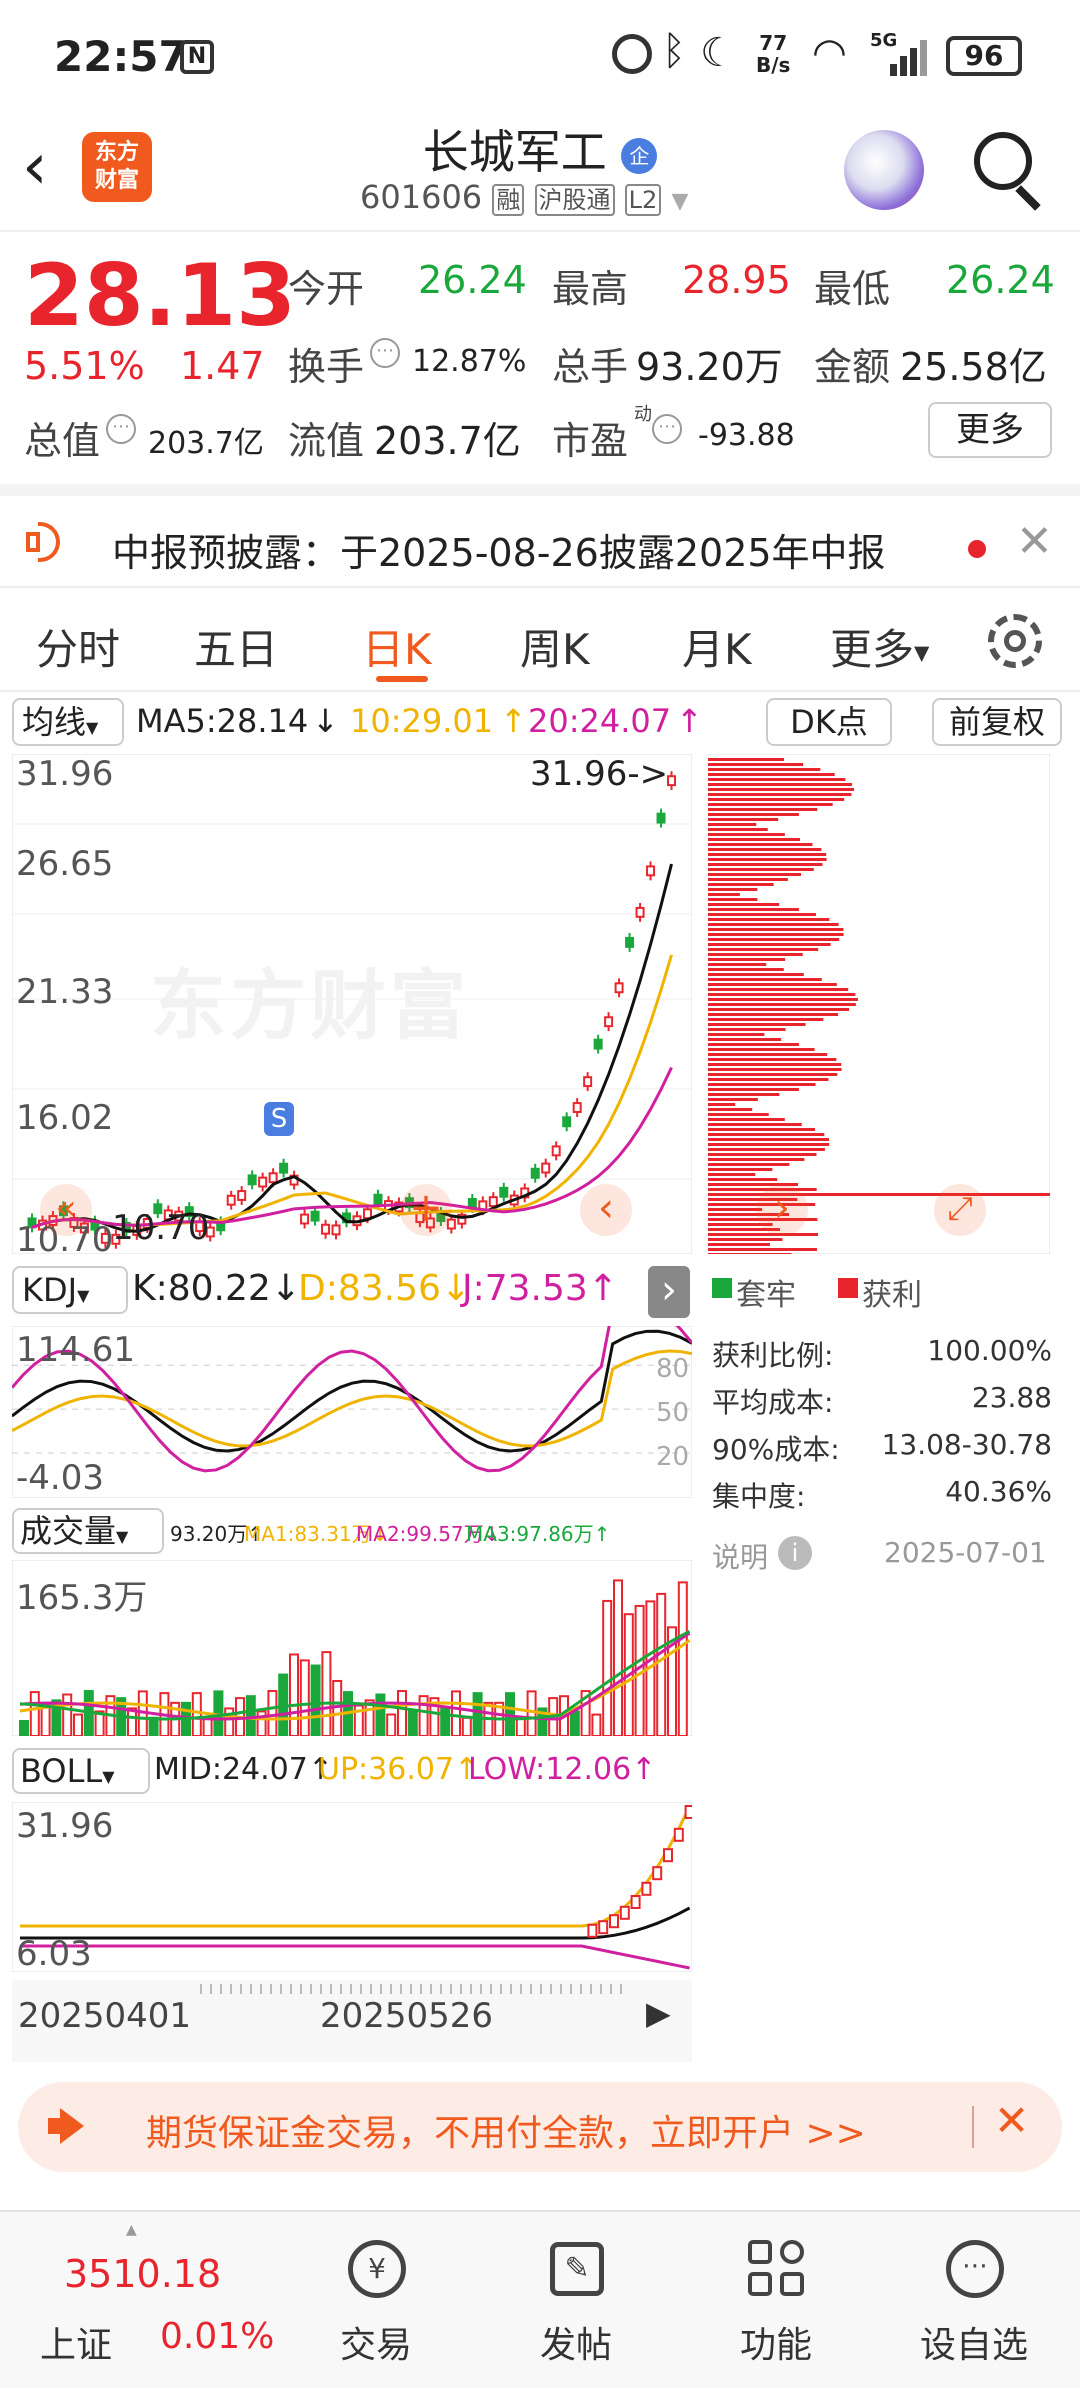  Describe the element at coordinates (355, 1957) in the screenshot. I see `boll-low-line` at that location.